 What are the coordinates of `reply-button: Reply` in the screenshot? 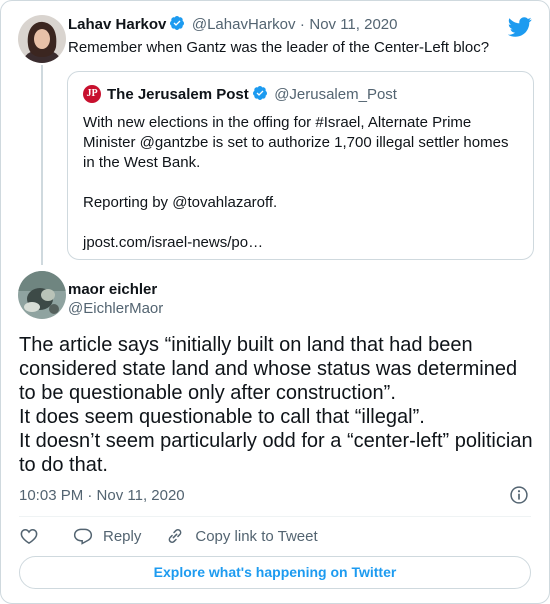 It's located at (107, 536).